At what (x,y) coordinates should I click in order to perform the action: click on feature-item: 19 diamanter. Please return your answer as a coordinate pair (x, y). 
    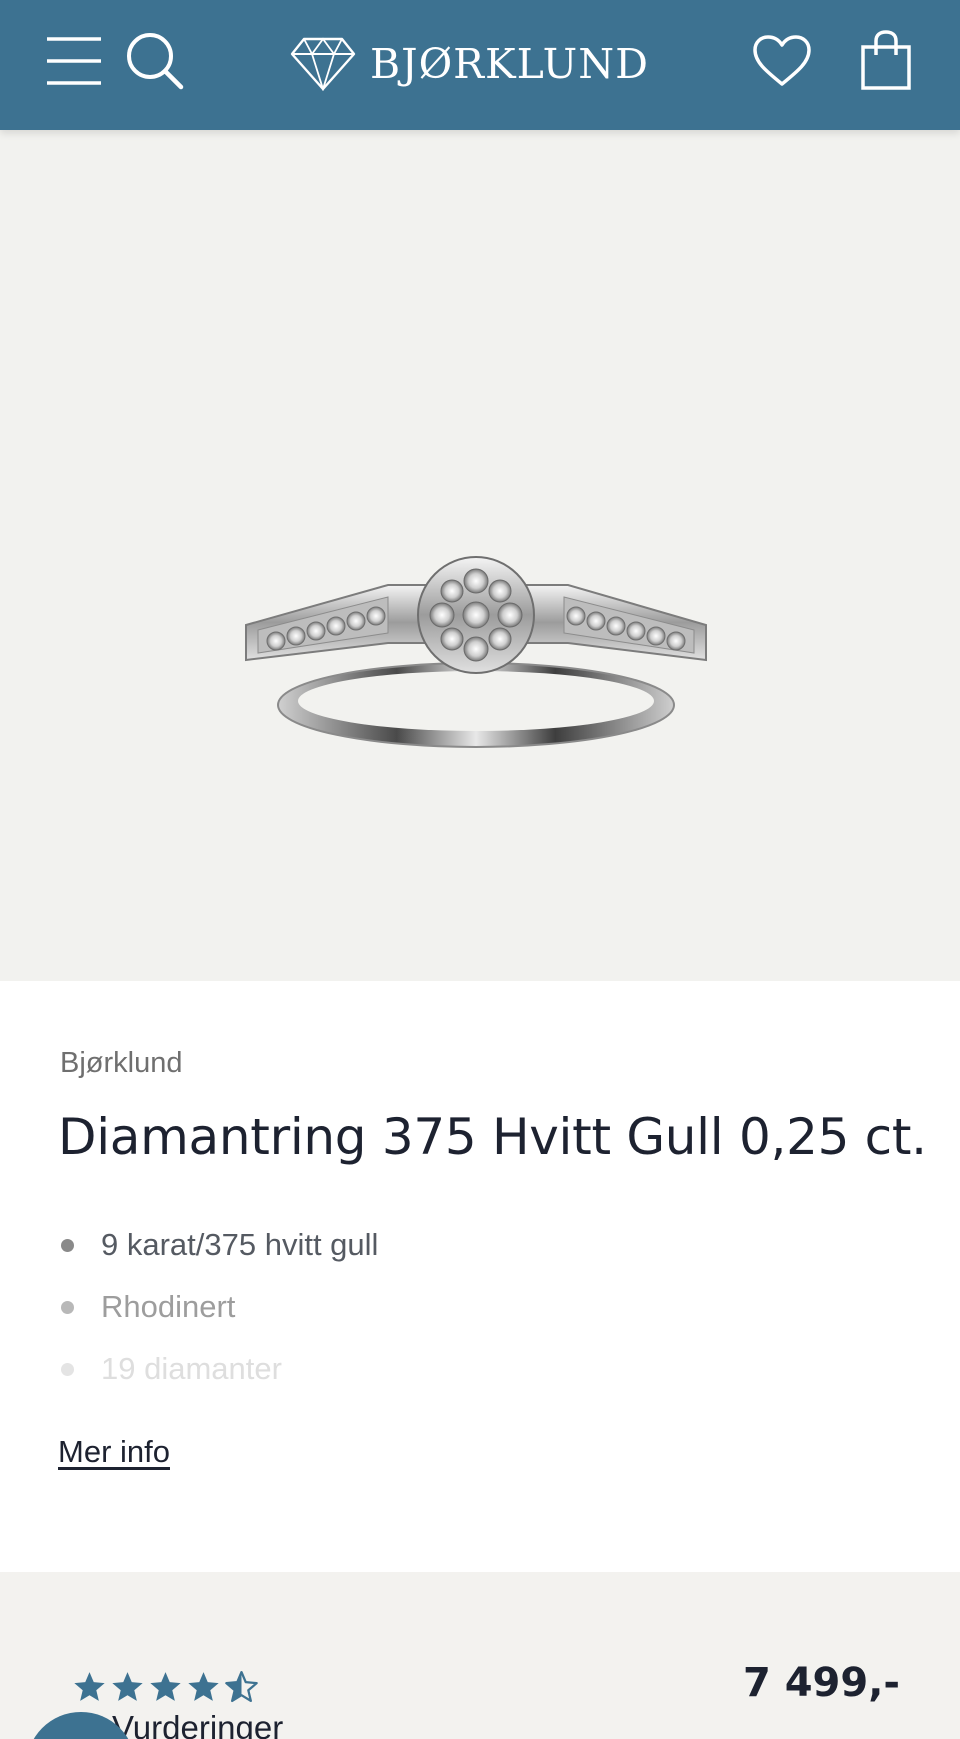
    Looking at the image, I should click on (219, 1380).